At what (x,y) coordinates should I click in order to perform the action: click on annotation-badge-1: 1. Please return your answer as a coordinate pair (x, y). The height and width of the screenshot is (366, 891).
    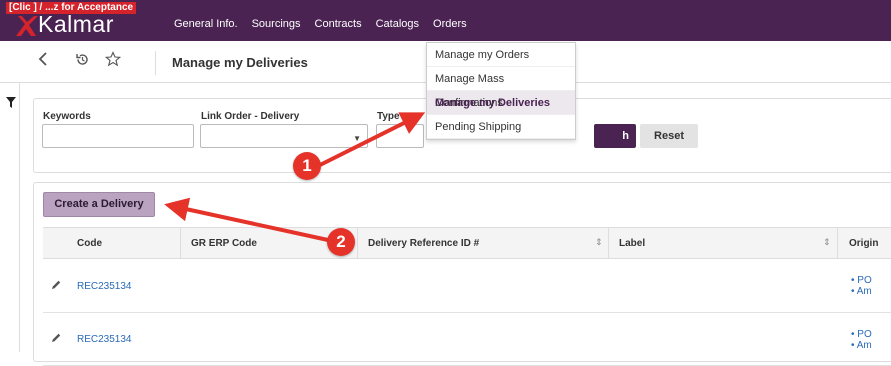
    Looking at the image, I should click on (307, 166).